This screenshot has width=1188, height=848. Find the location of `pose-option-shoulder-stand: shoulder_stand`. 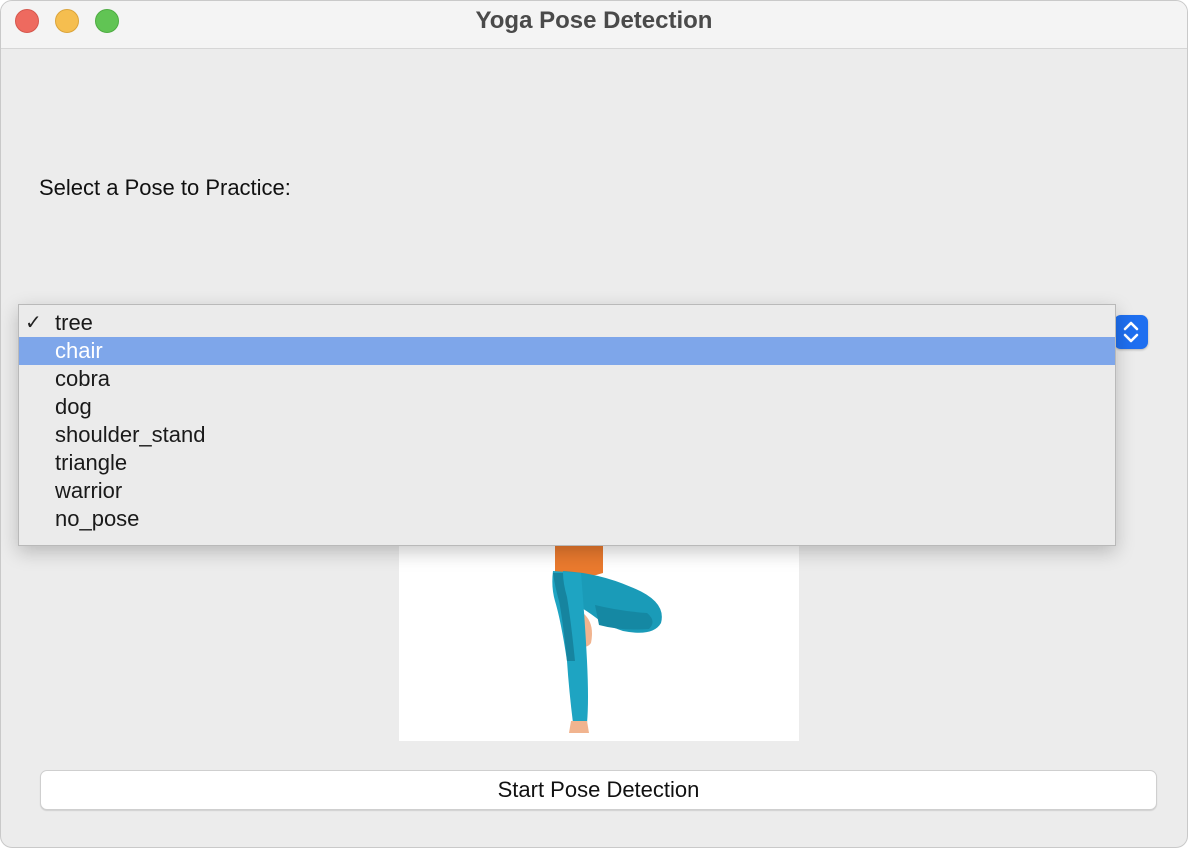

pose-option-shoulder-stand: shoulder_stand is located at coordinates (567, 435).